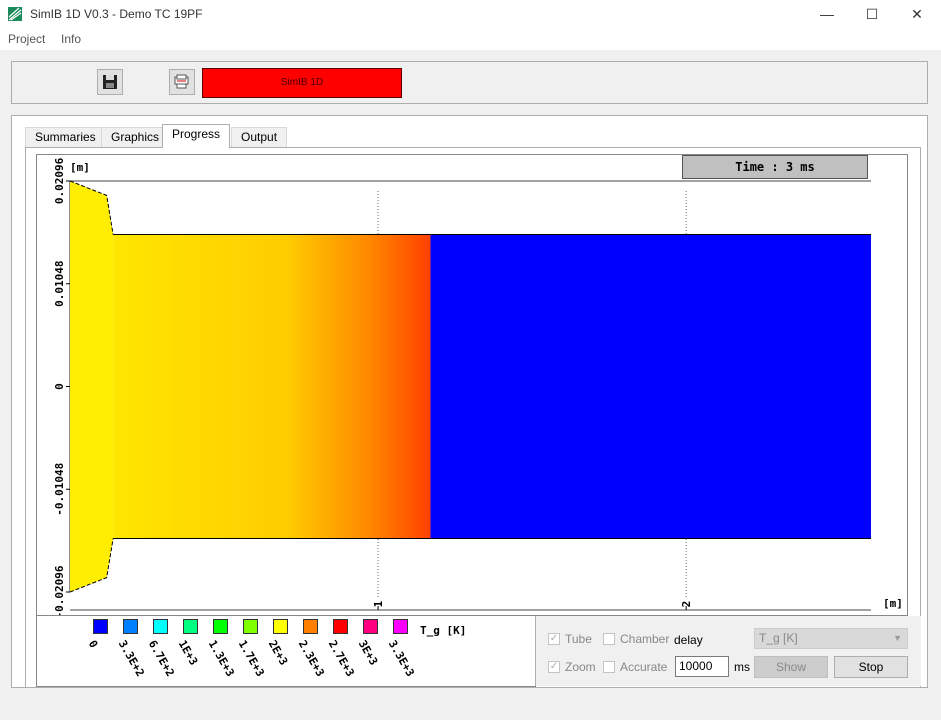 The height and width of the screenshot is (720, 941). I want to click on variable-select: T_g [K] ▼, so click(831, 638).